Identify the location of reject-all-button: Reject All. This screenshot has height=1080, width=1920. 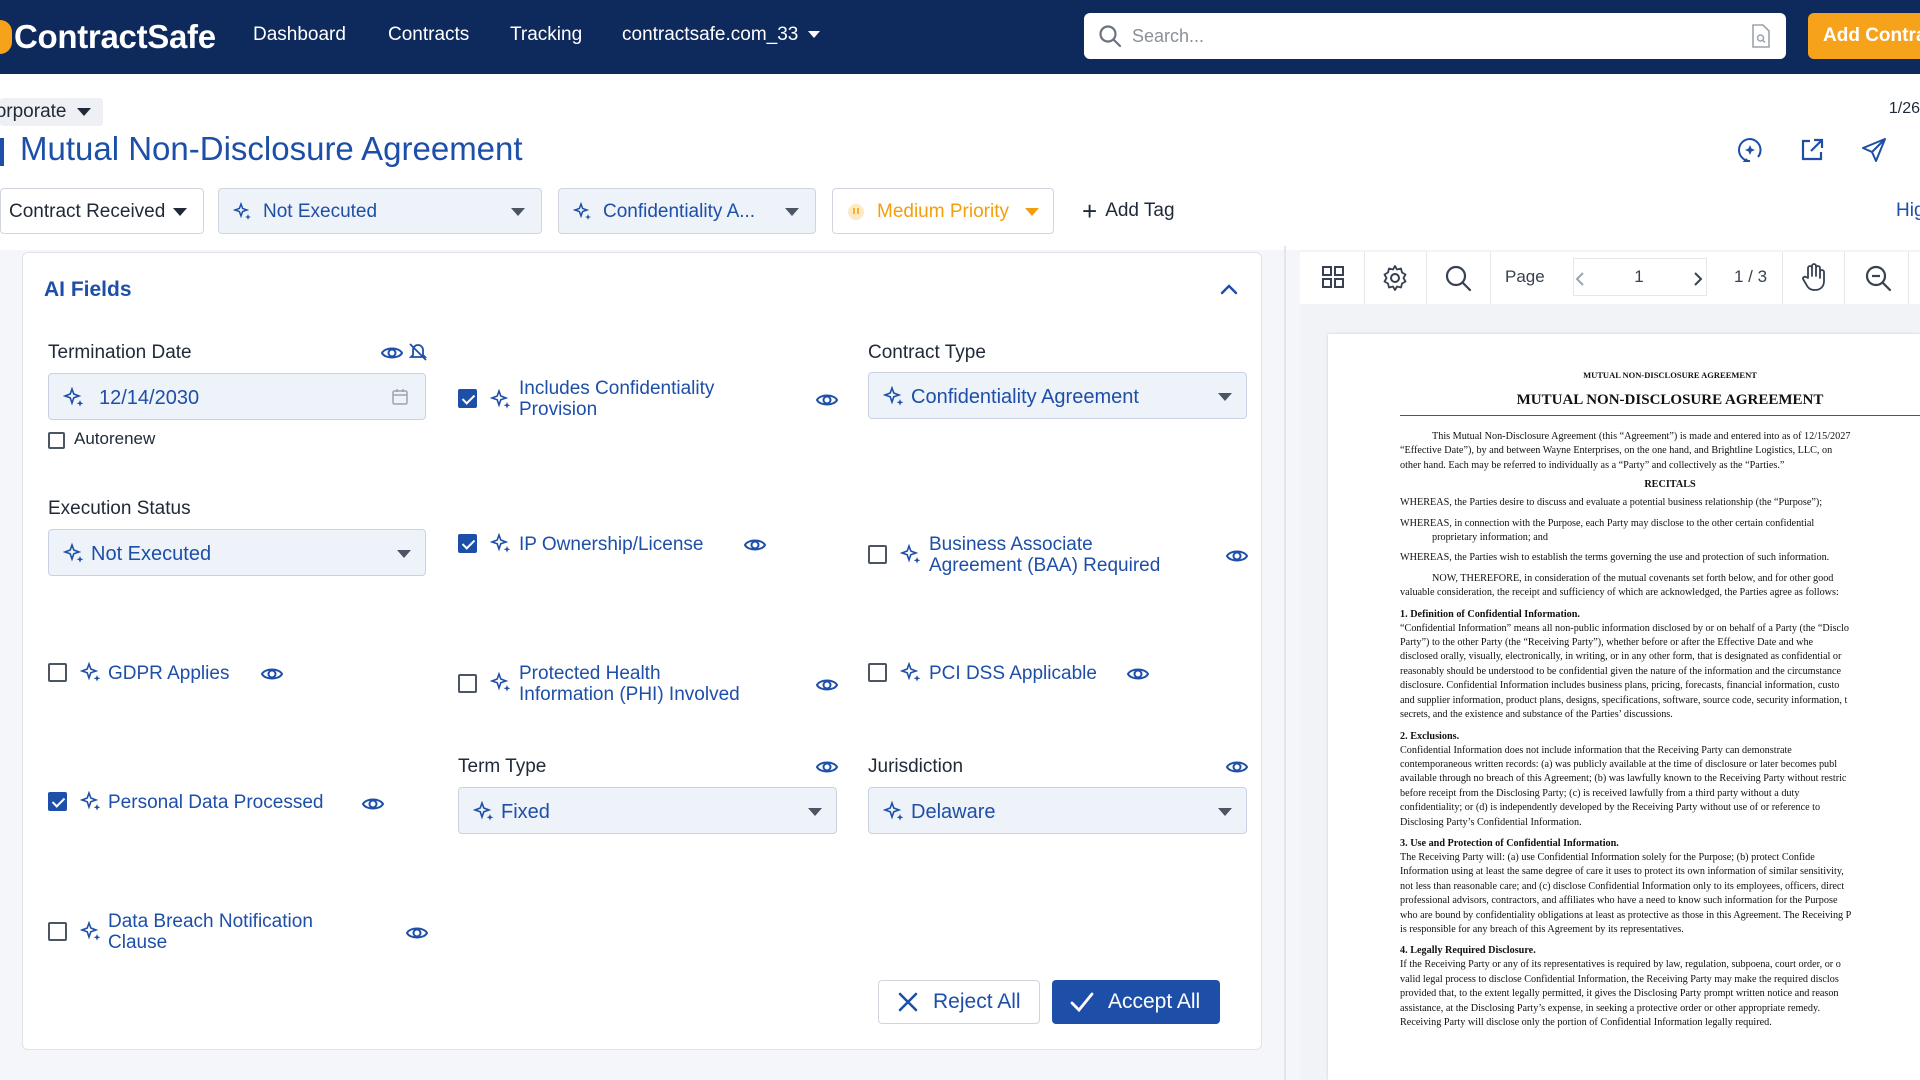
(959, 1002).